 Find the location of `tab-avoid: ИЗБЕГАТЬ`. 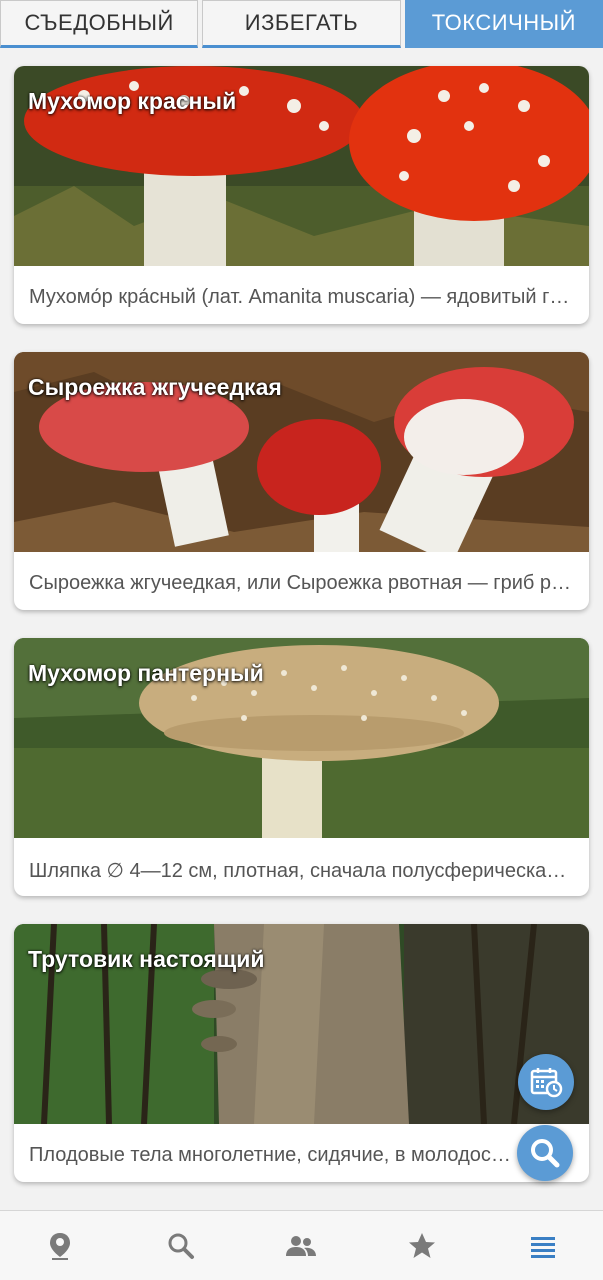

tab-avoid: ИЗБЕГАТЬ is located at coordinates (301, 24).